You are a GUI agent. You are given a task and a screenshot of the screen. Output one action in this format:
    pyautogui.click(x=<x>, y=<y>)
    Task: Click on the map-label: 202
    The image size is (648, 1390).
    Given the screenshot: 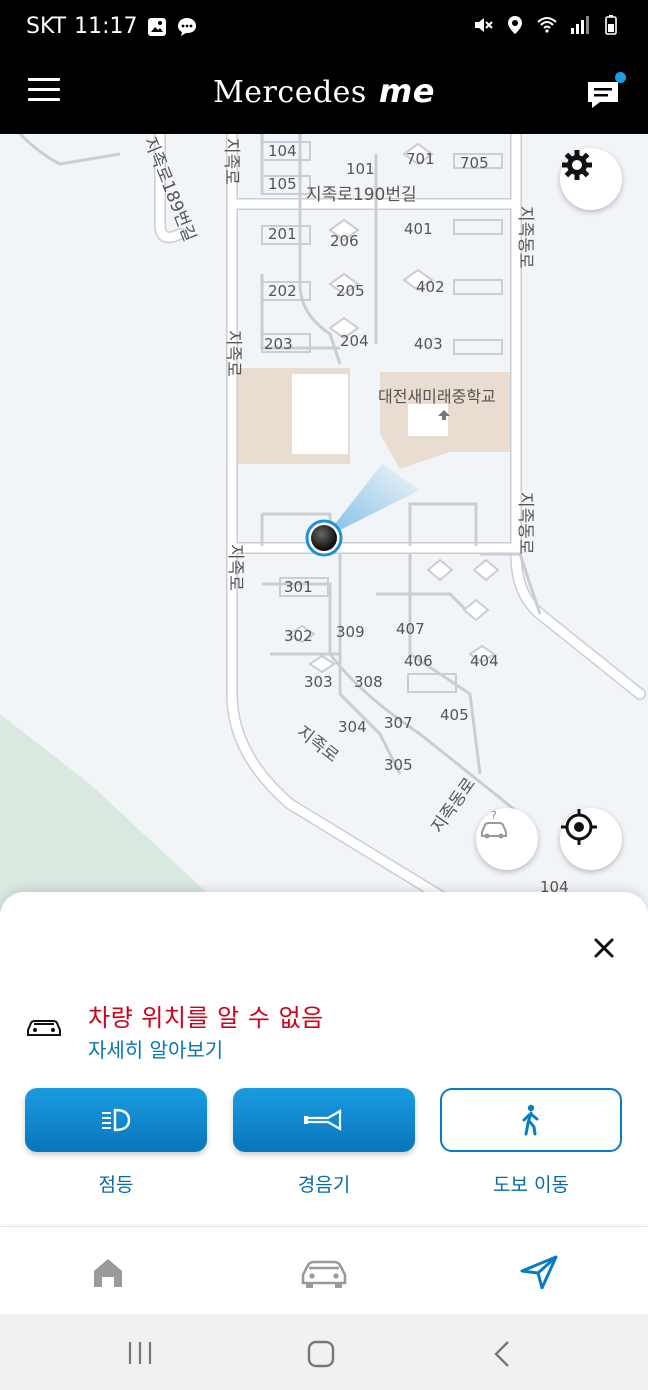 What is the action you would take?
    pyautogui.click(x=282, y=291)
    